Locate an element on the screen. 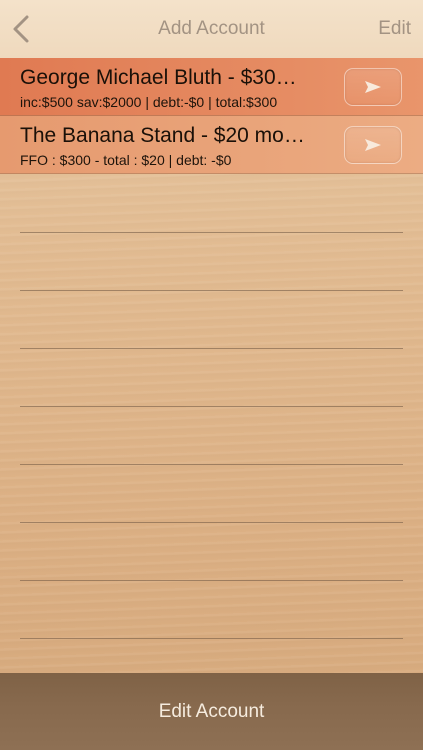 This screenshot has height=750, width=423. account-summary: FFO : $300 - total : $20 | debt: -$0 is located at coordinates (126, 160).